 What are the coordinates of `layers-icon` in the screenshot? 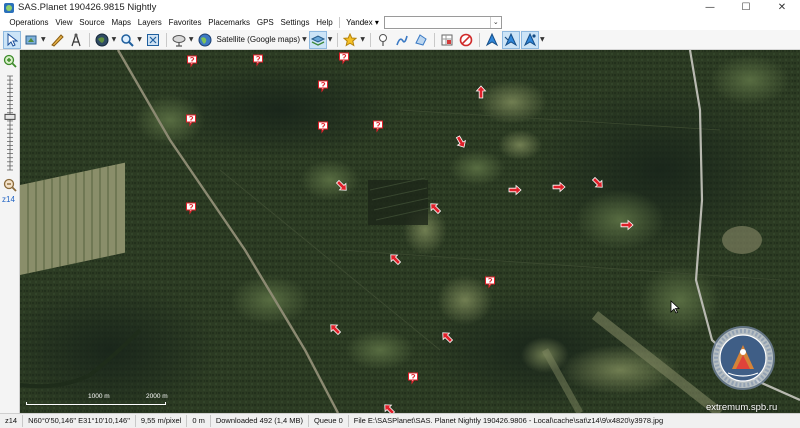 It's located at (317, 40).